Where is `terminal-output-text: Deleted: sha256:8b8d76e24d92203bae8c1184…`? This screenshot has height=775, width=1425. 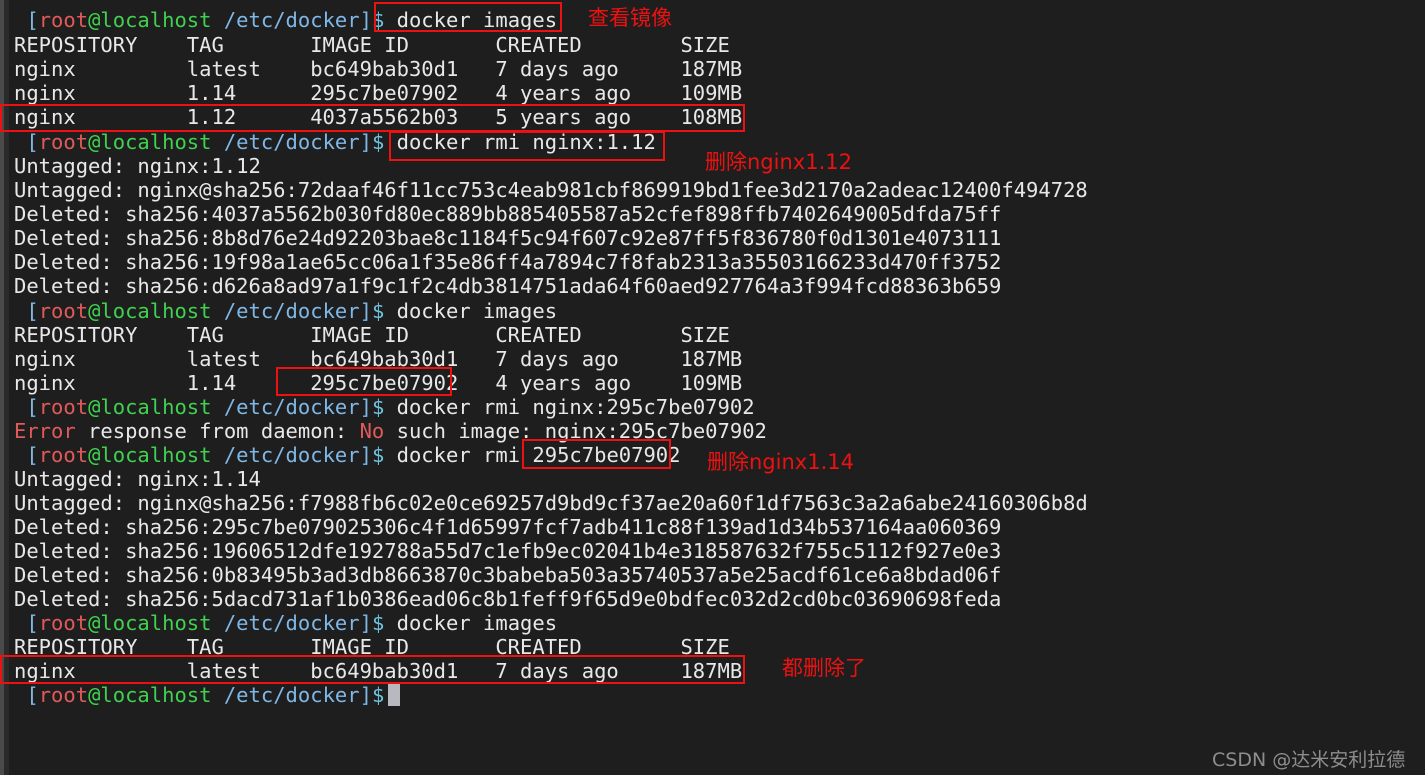
terminal-output-text: Deleted: sha256:8b8d76e24d92203bae8c1184… is located at coordinates (508, 238).